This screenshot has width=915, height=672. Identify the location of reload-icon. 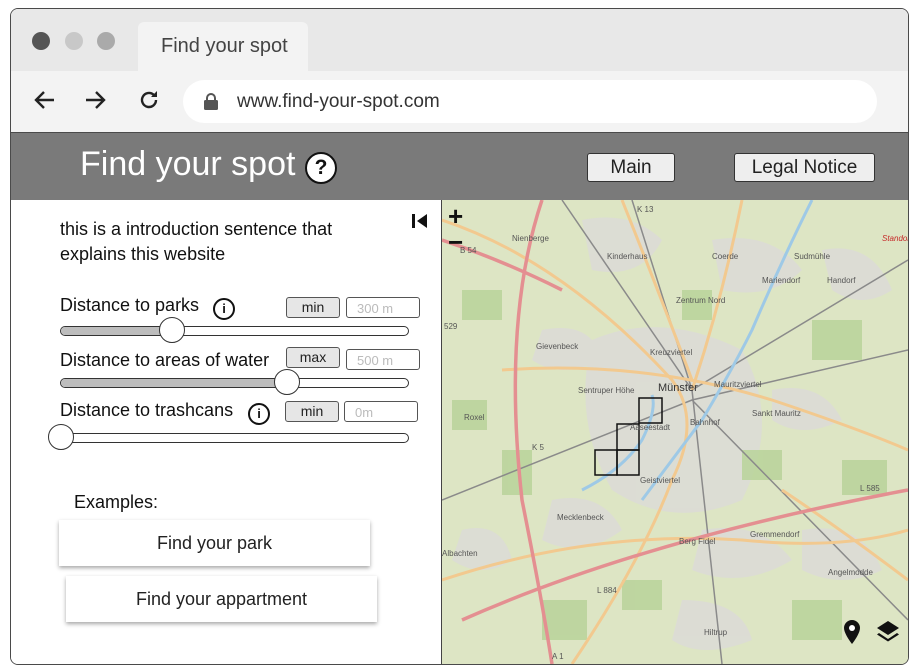
(149, 102).